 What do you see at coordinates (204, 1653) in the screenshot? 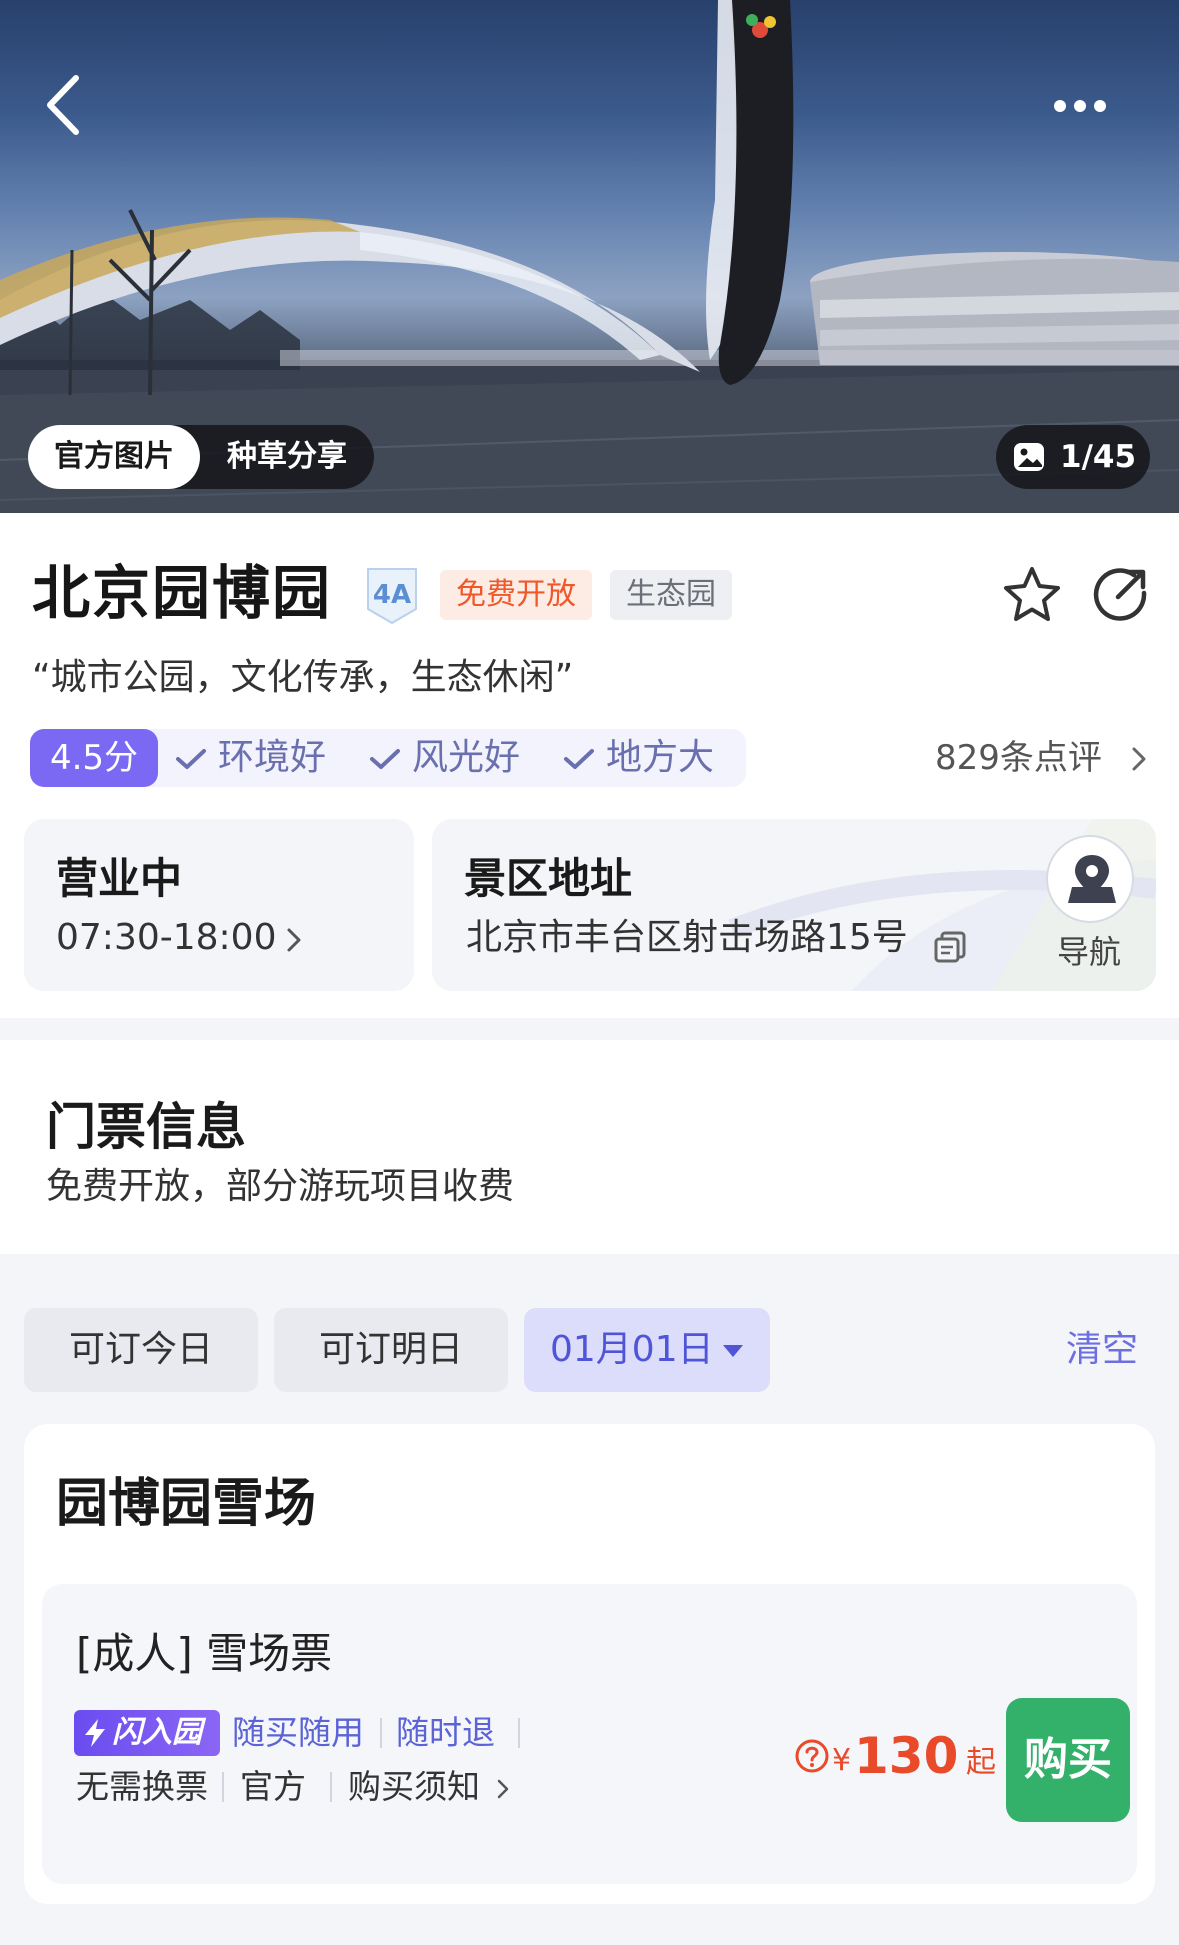
I see `ticket-name: [成人] 雪场票` at bounding box center [204, 1653].